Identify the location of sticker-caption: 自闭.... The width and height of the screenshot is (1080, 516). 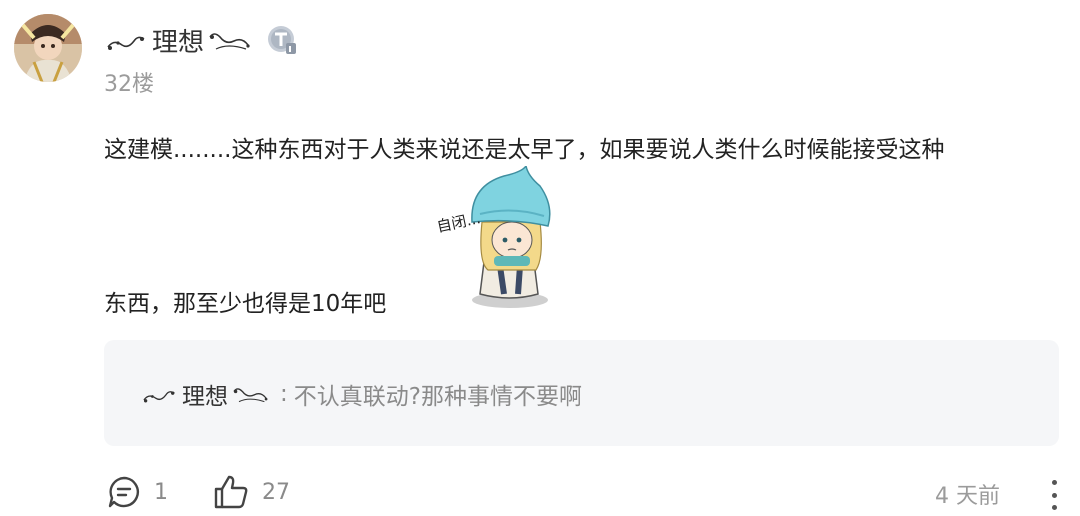
(458, 222).